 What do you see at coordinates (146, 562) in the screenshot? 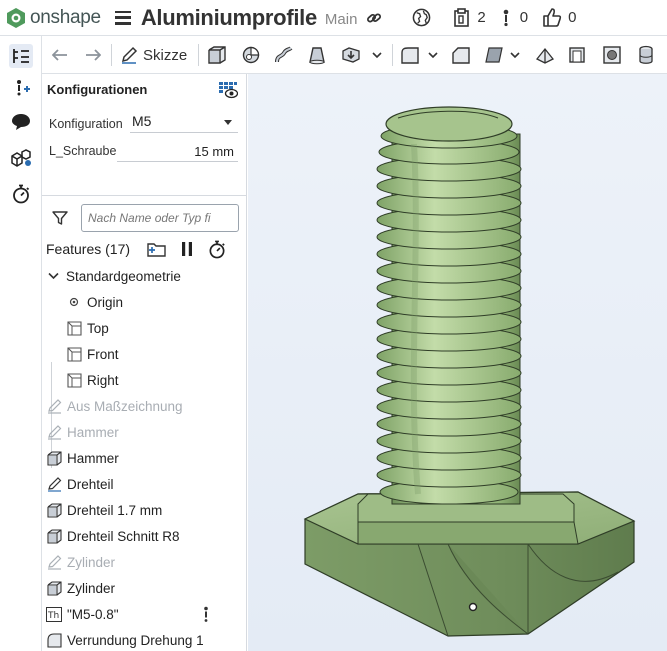
I see `tree-item-zylinder-sketch: Zylinder` at bounding box center [146, 562].